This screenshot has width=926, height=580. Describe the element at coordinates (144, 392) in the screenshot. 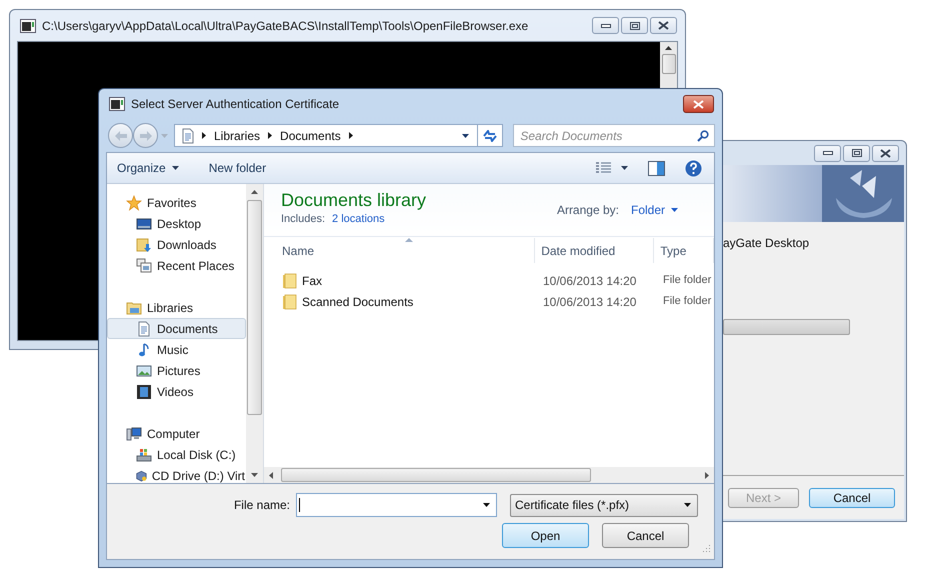

I see `film-icon` at that location.